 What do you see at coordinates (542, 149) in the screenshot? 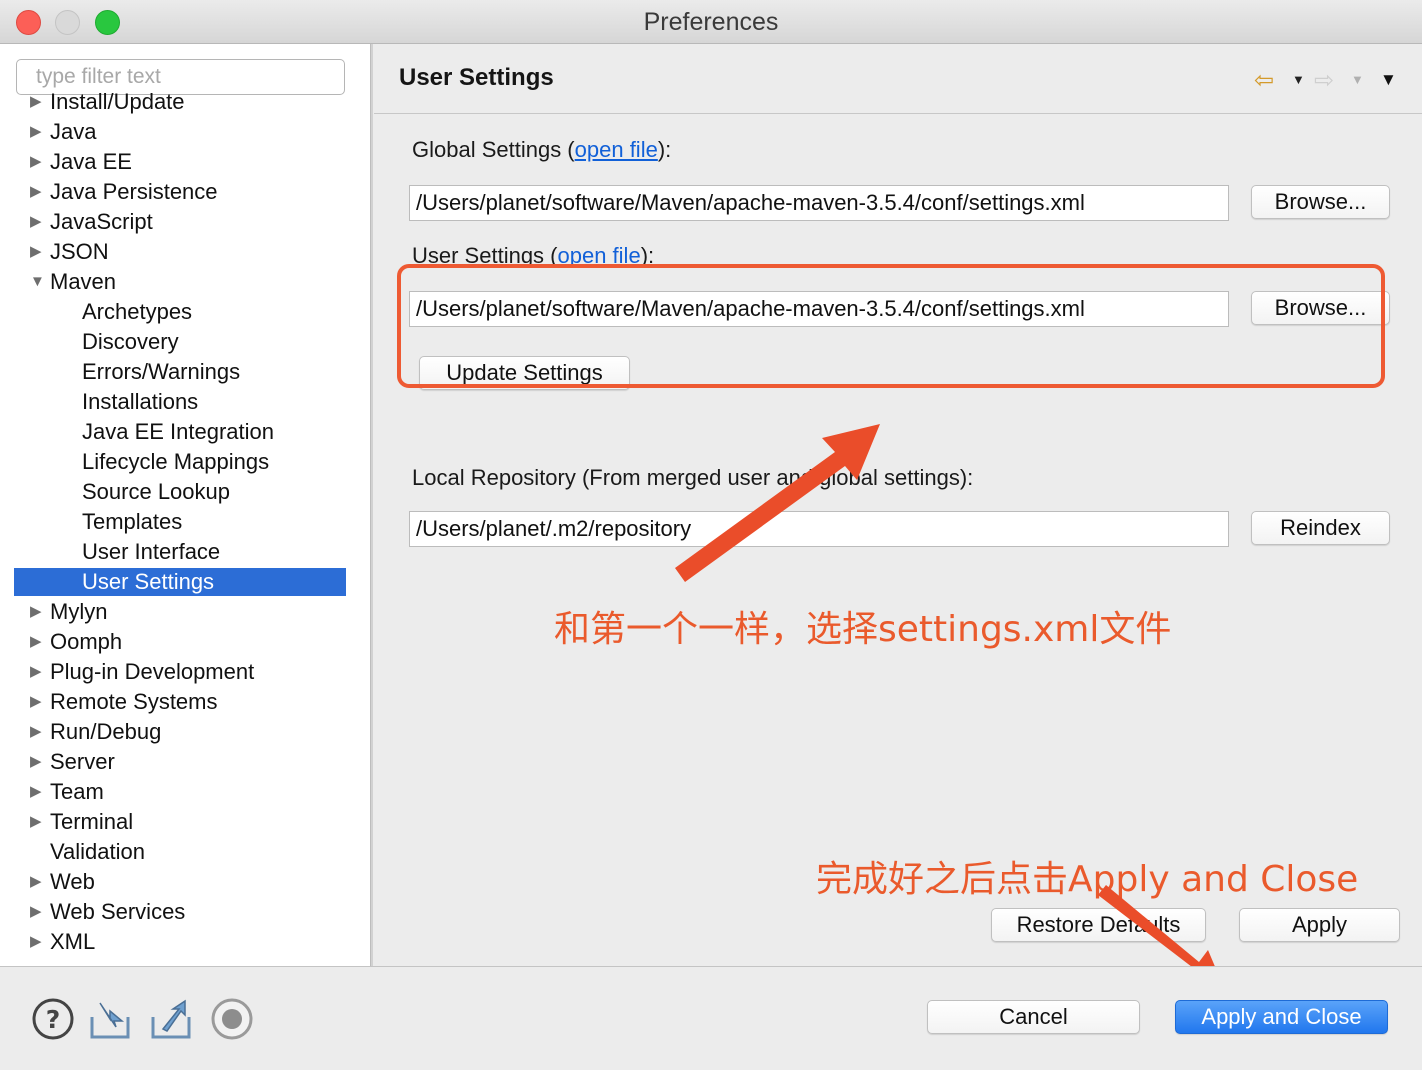
I see `global-settings-label: Global Settings (open file):` at bounding box center [542, 149].